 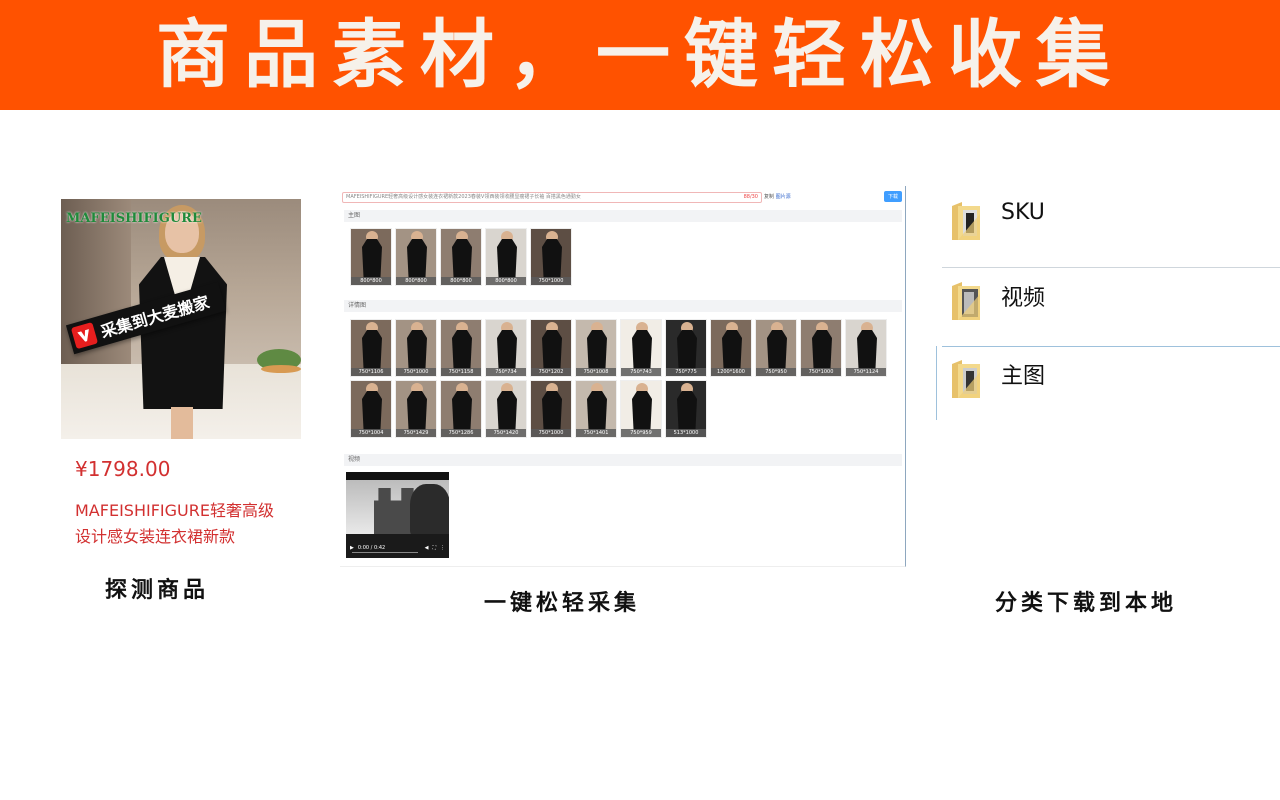 I want to click on thumbnail-size-label: 750*1106, so click(x=371, y=372).